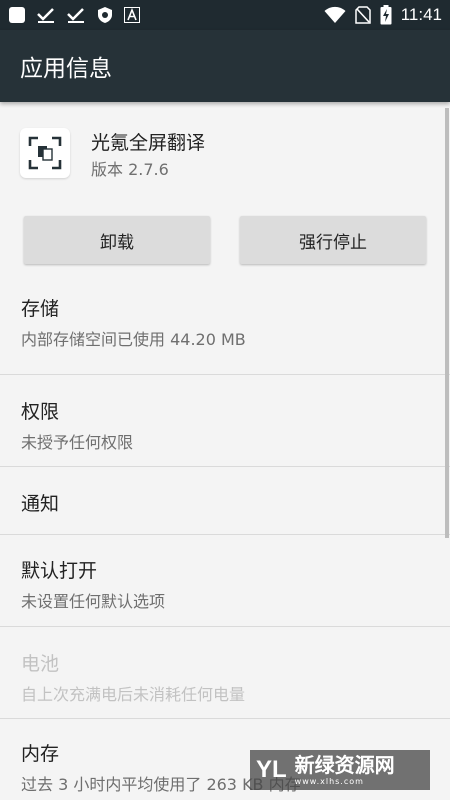 Image resolution: width=450 pixels, height=800 pixels. What do you see at coordinates (225, 239) in the screenshot?
I see `action-buttons: 卸载 强行停止` at bounding box center [225, 239].